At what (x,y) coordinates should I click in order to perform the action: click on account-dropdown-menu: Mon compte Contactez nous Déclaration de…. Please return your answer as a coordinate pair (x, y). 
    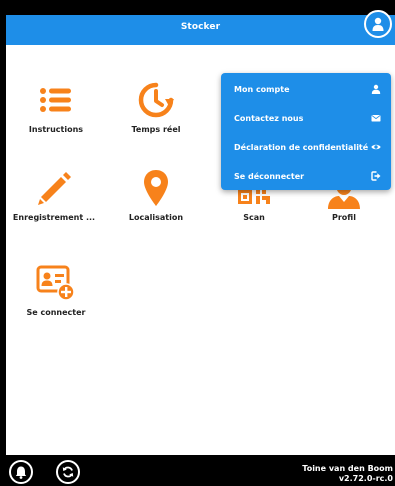
    Looking at the image, I should click on (306, 131).